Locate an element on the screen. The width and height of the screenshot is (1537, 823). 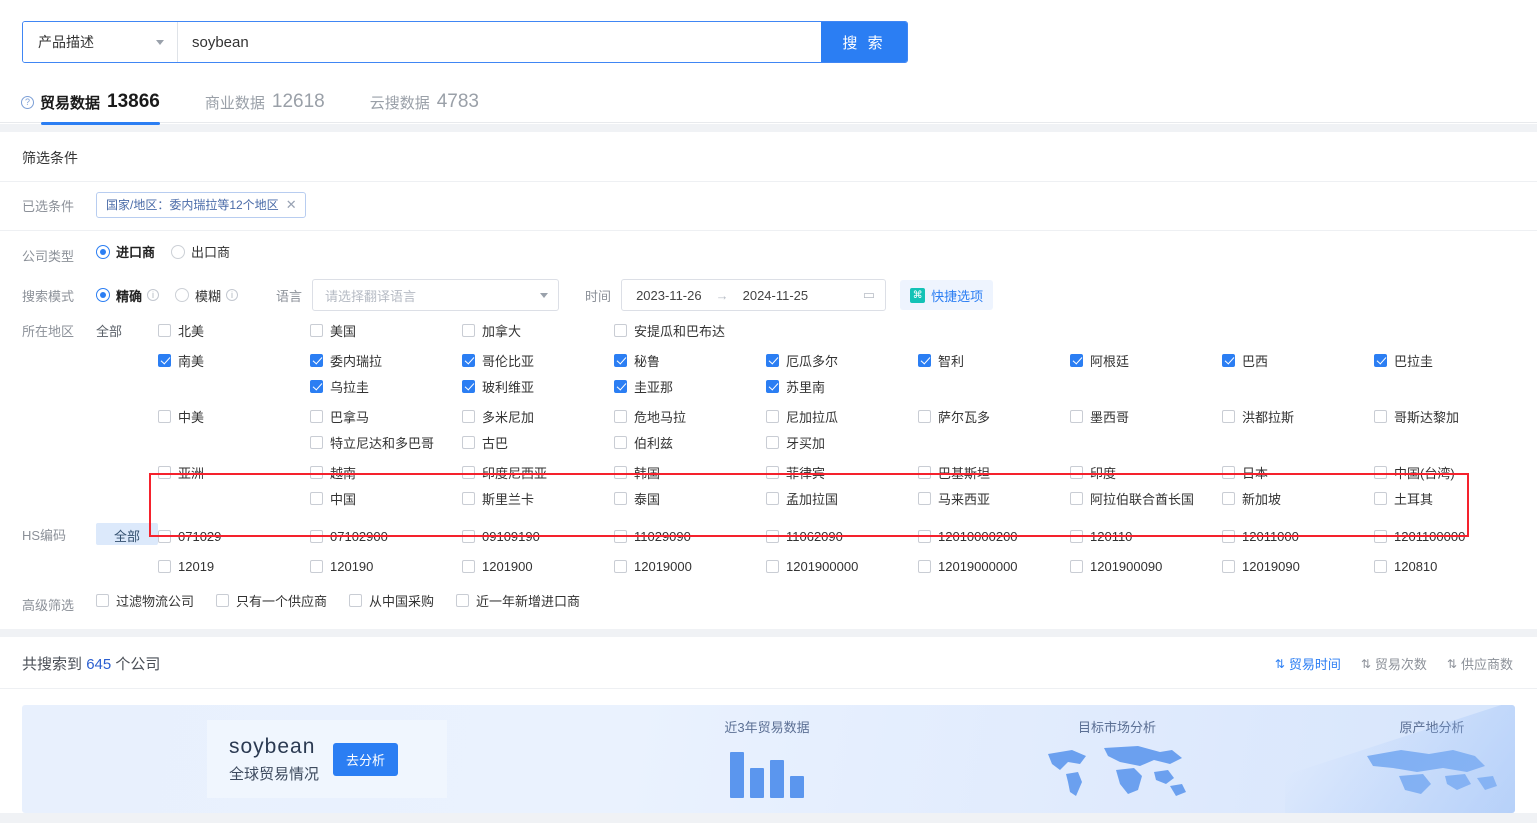
region-cell: 萨尔瓦多 is located at coordinates (994, 416).